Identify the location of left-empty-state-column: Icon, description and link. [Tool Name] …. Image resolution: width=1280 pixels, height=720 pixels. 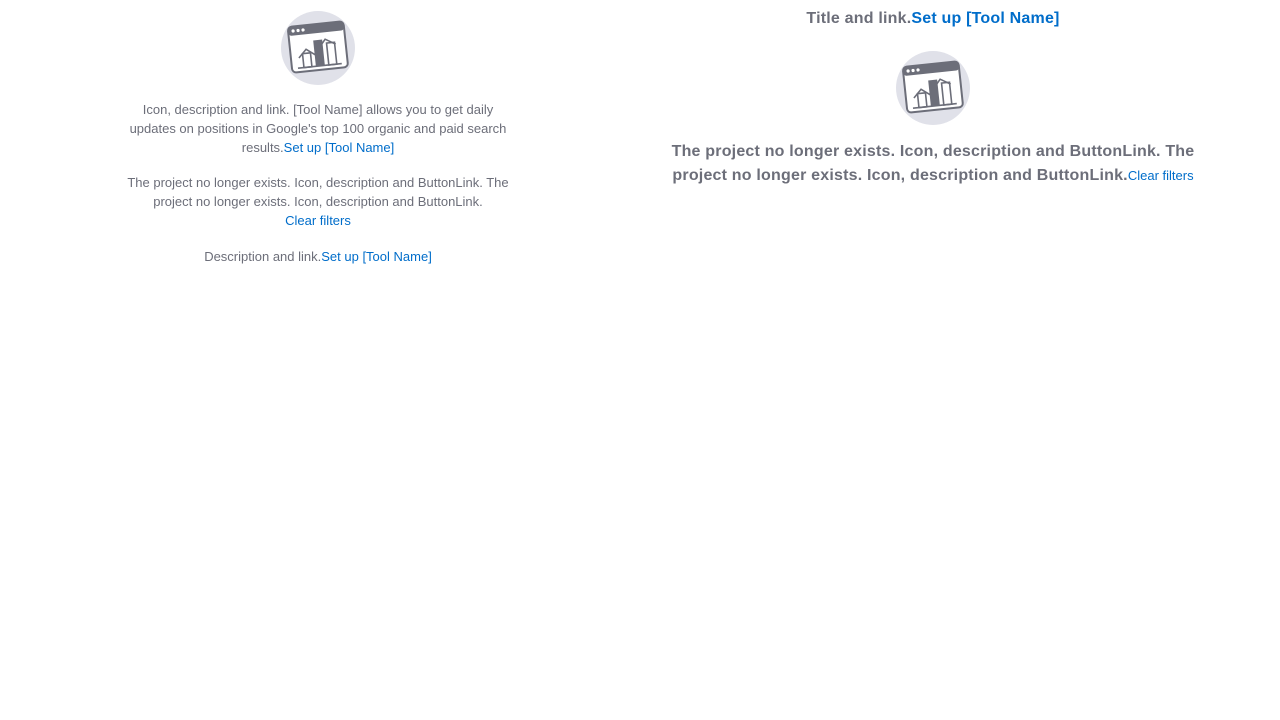
(318, 137).